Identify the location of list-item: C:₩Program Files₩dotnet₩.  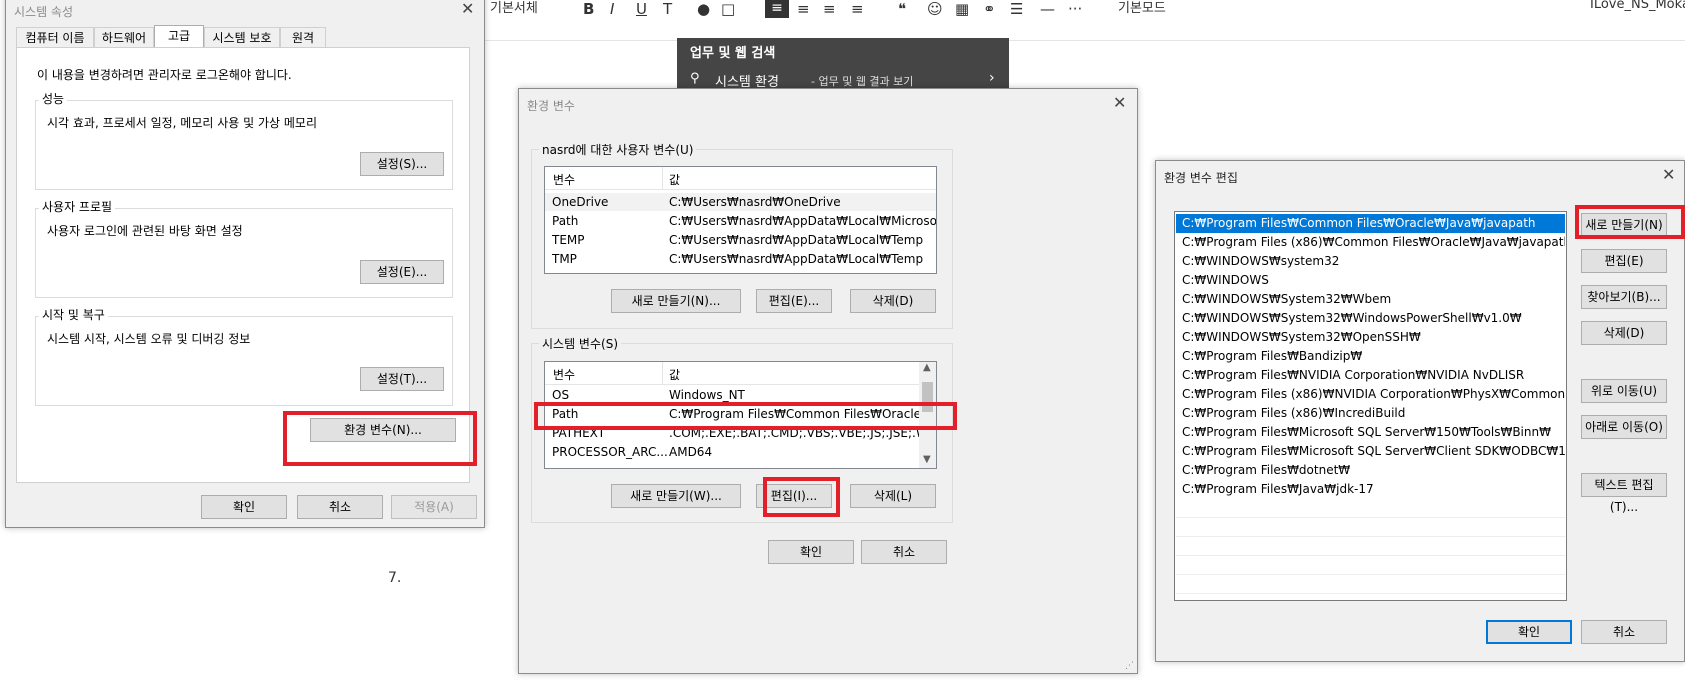
(1370, 470).